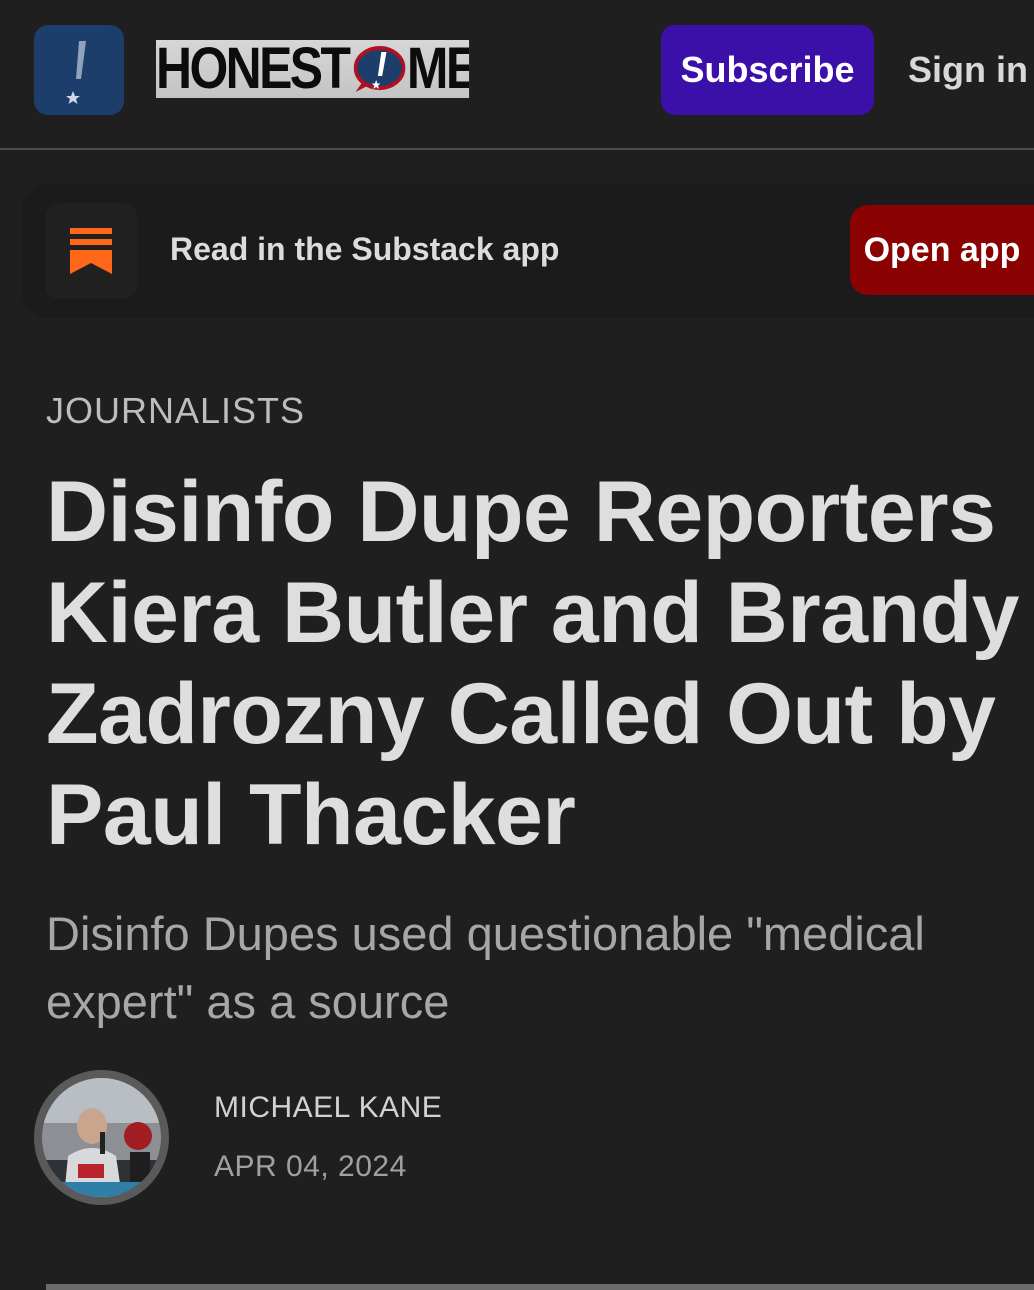 The height and width of the screenshot is (1290, 1034). Describe the element at coordinates (175, 411) in the screenshot. I see `section-label: JOURNALISTS` at that location.